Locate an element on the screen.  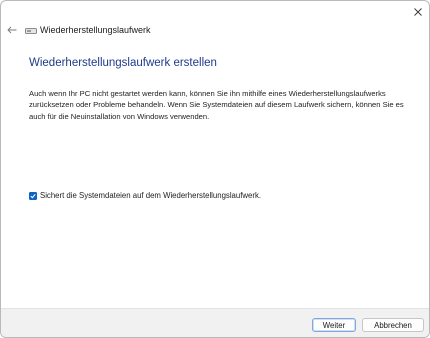
back-arrow-icon is located at coordinates (12, 30).